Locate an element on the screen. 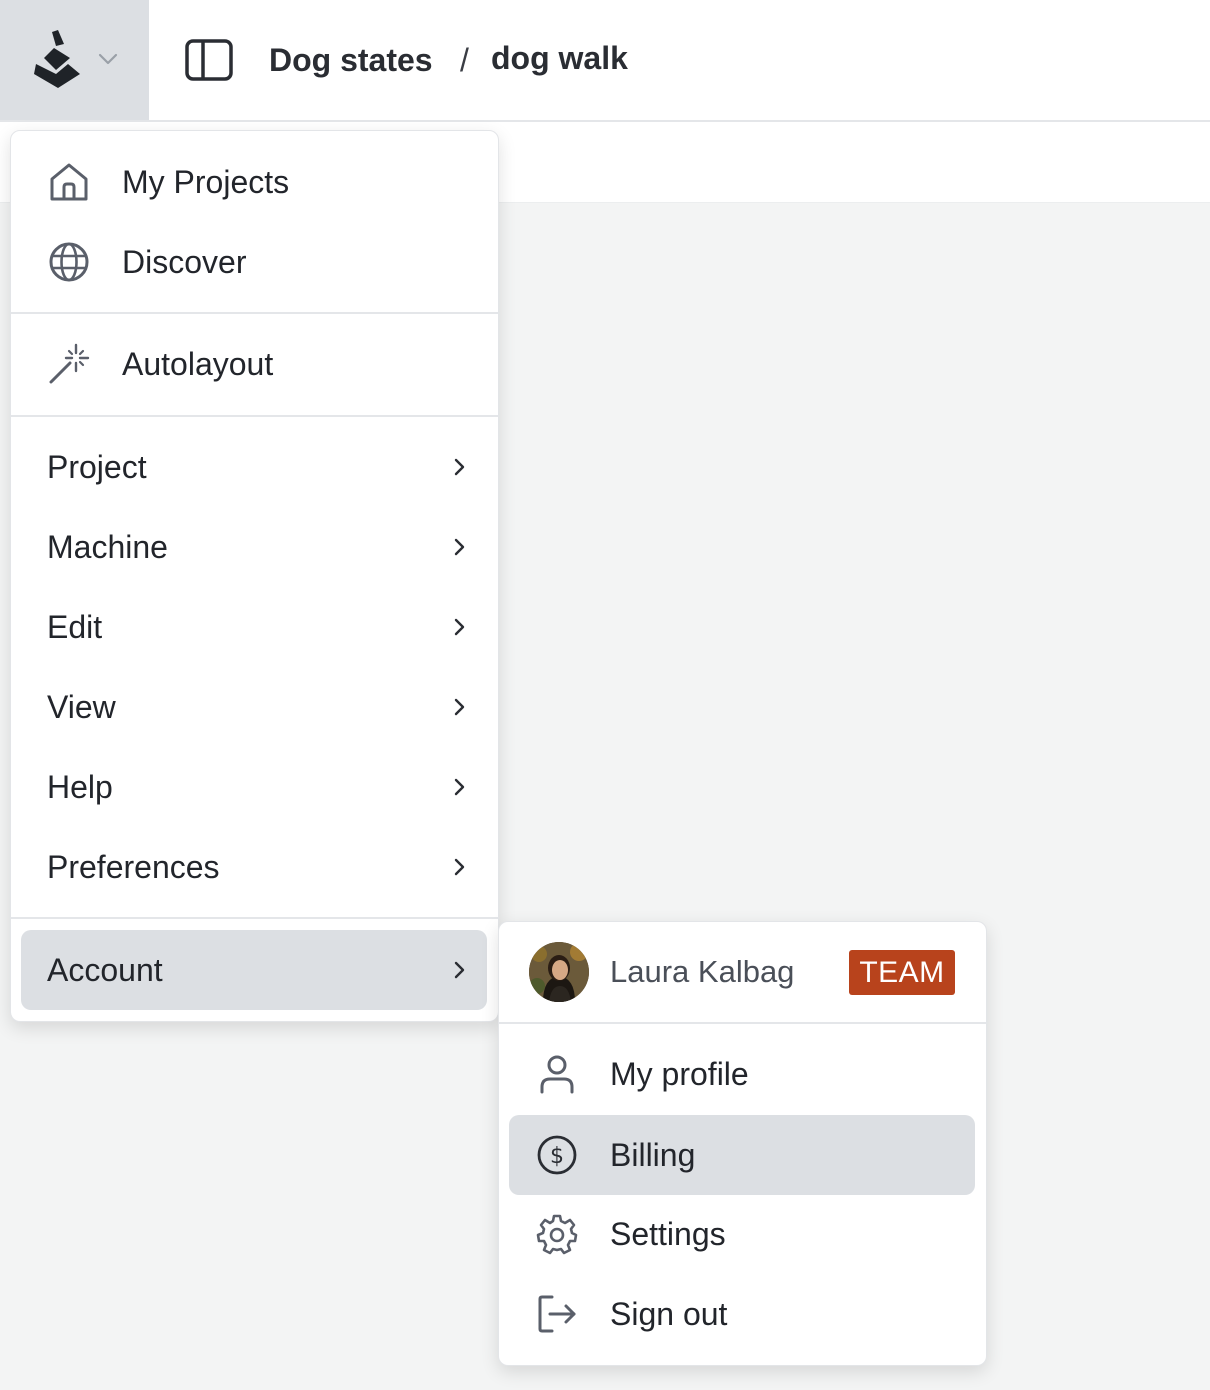 Image resolution: width=1210 pixels, height=1390 pixels. menu-item-label: Autolayout is located at coordinates (198, 364).